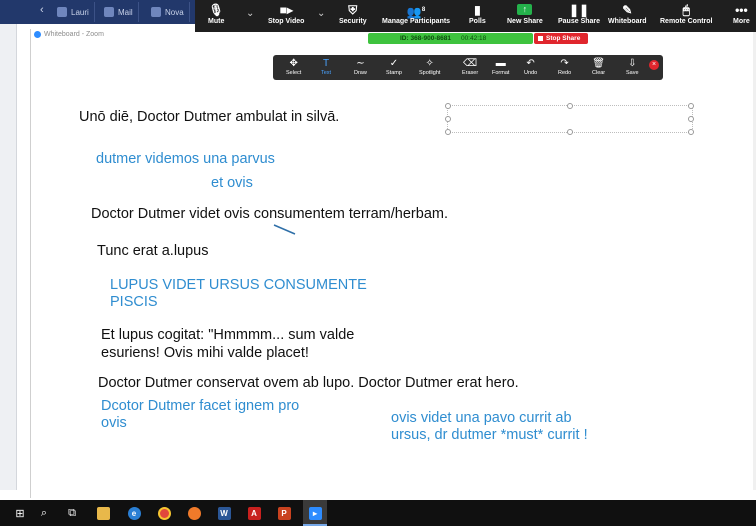 The height and width of the screenshot is (526, 756). Describe the element at coordinates (286, 10) in the screenshot. I see `video-camera-icon: ■▸` at that location.